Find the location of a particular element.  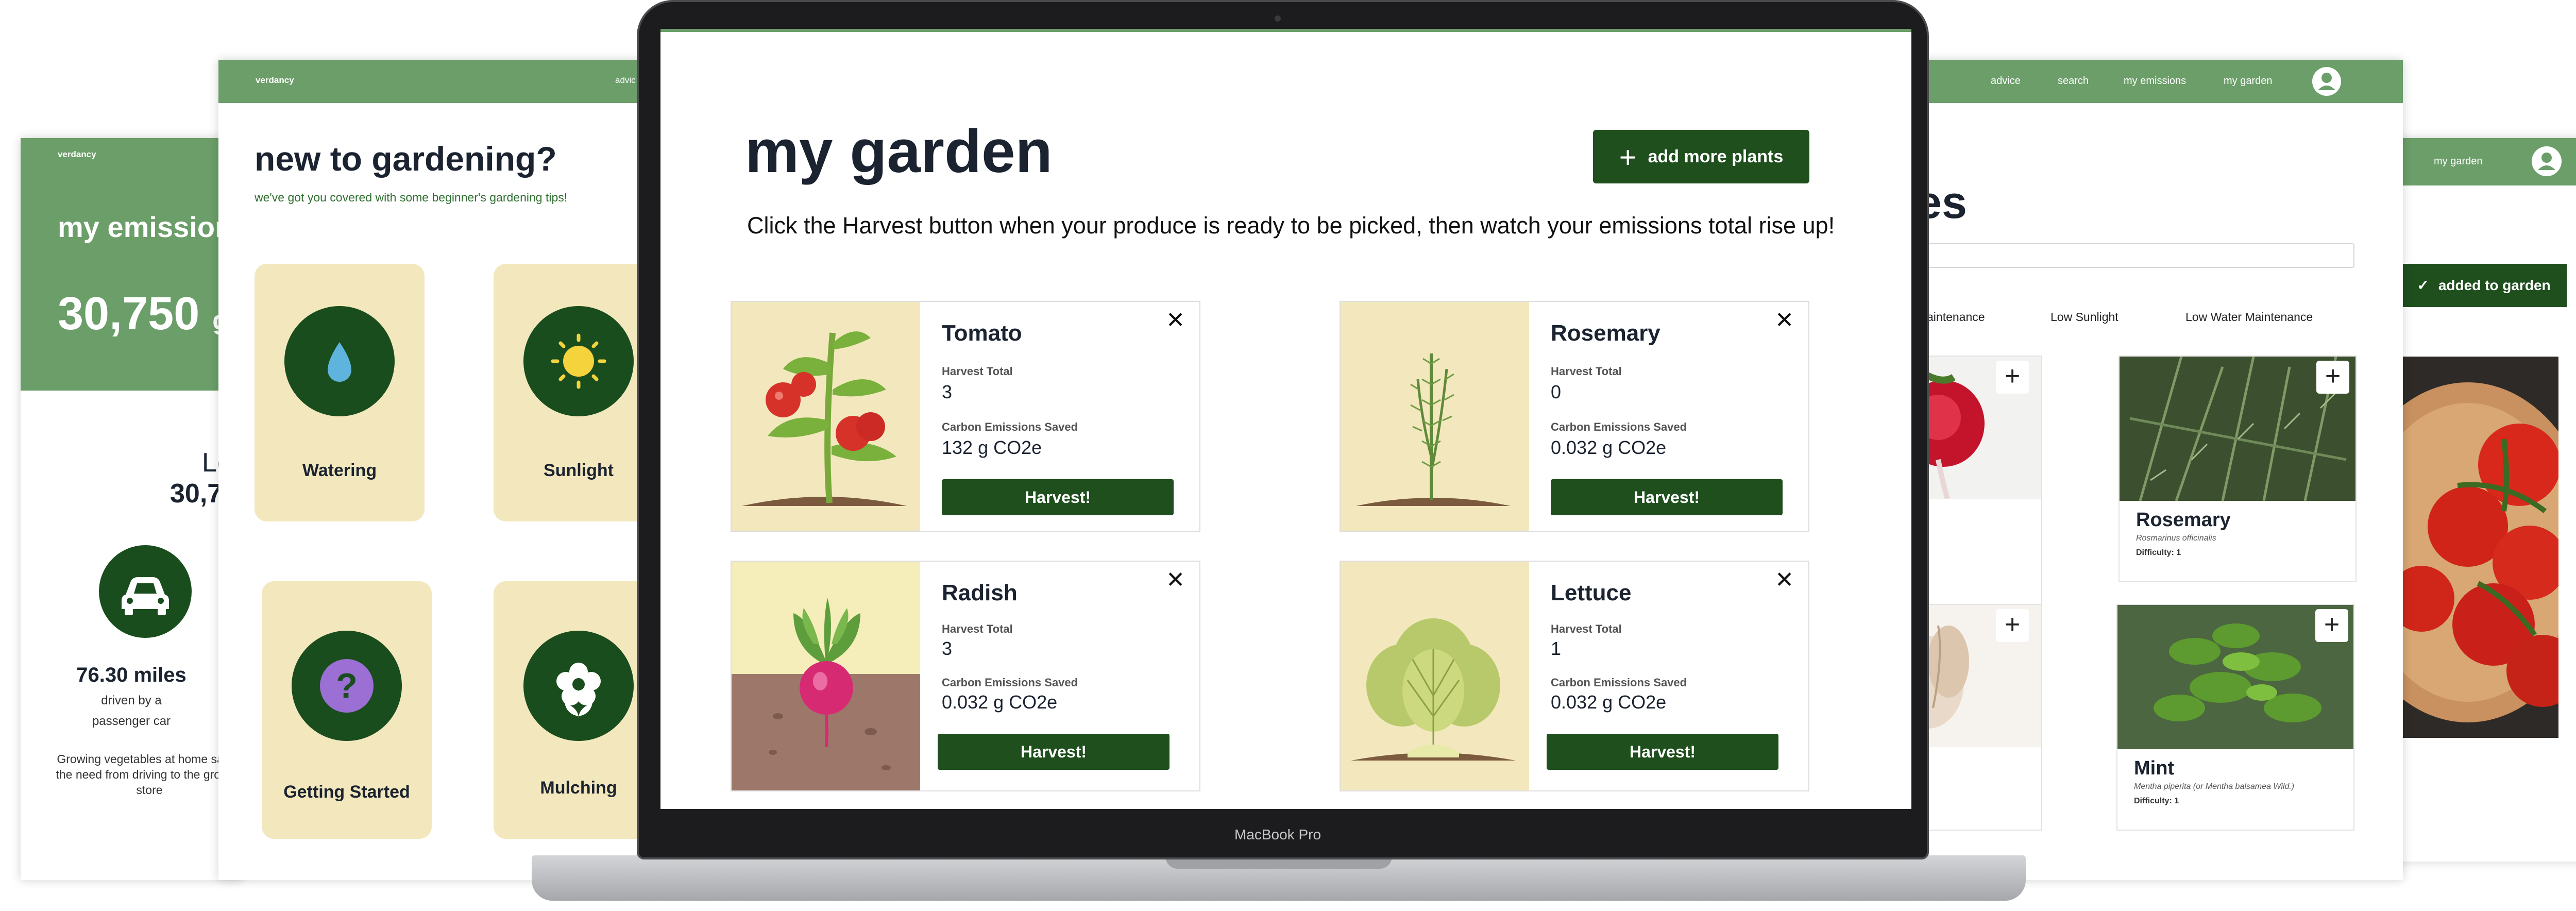

plant-name: Tomato is located at coordinates (982, 333).